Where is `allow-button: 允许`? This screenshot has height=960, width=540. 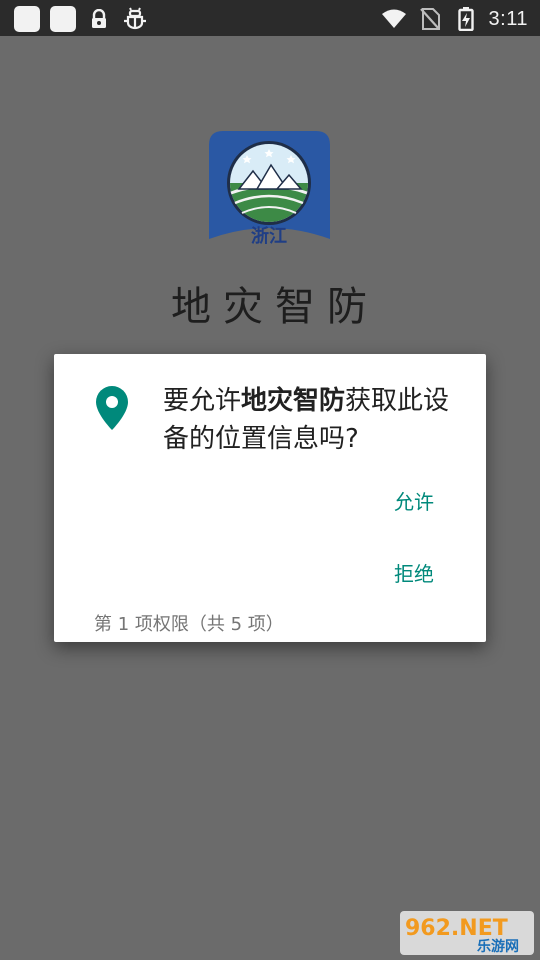
allow-button: 允许 is located at coordinates (414, 500).